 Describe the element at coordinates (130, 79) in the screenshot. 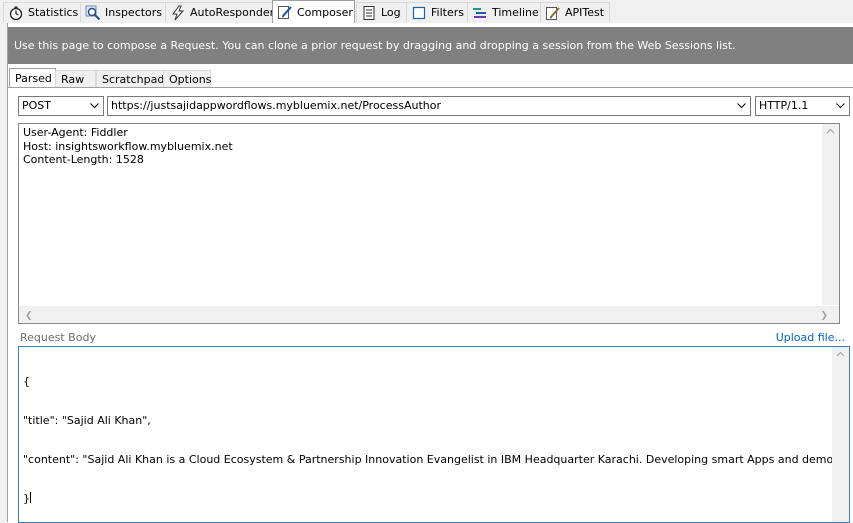

I see `tab-scratchpad: Scratchpad` at that location.